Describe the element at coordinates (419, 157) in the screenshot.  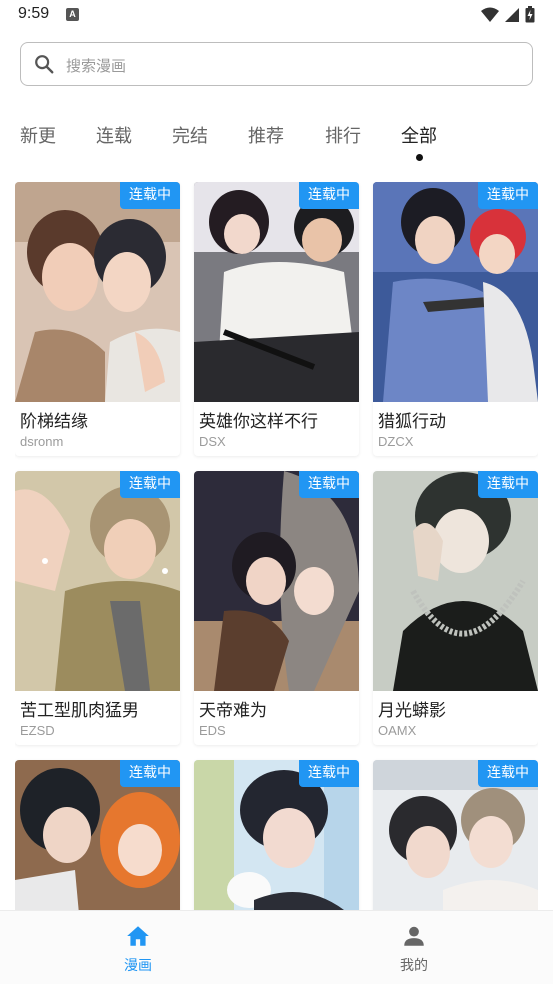
I see `active-tab-indicator` at that location.